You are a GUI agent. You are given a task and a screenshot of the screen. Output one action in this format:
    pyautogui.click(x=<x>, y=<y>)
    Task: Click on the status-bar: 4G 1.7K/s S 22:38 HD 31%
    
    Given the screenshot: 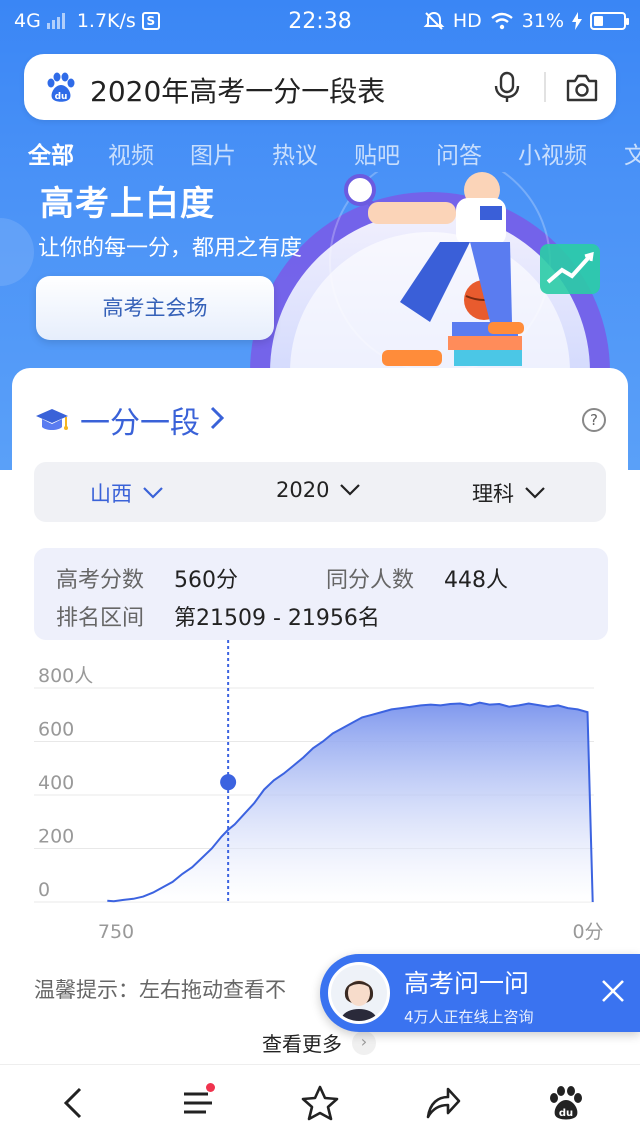 What is the action you would take?
    pyautogui.click(x=320, y=22)
    